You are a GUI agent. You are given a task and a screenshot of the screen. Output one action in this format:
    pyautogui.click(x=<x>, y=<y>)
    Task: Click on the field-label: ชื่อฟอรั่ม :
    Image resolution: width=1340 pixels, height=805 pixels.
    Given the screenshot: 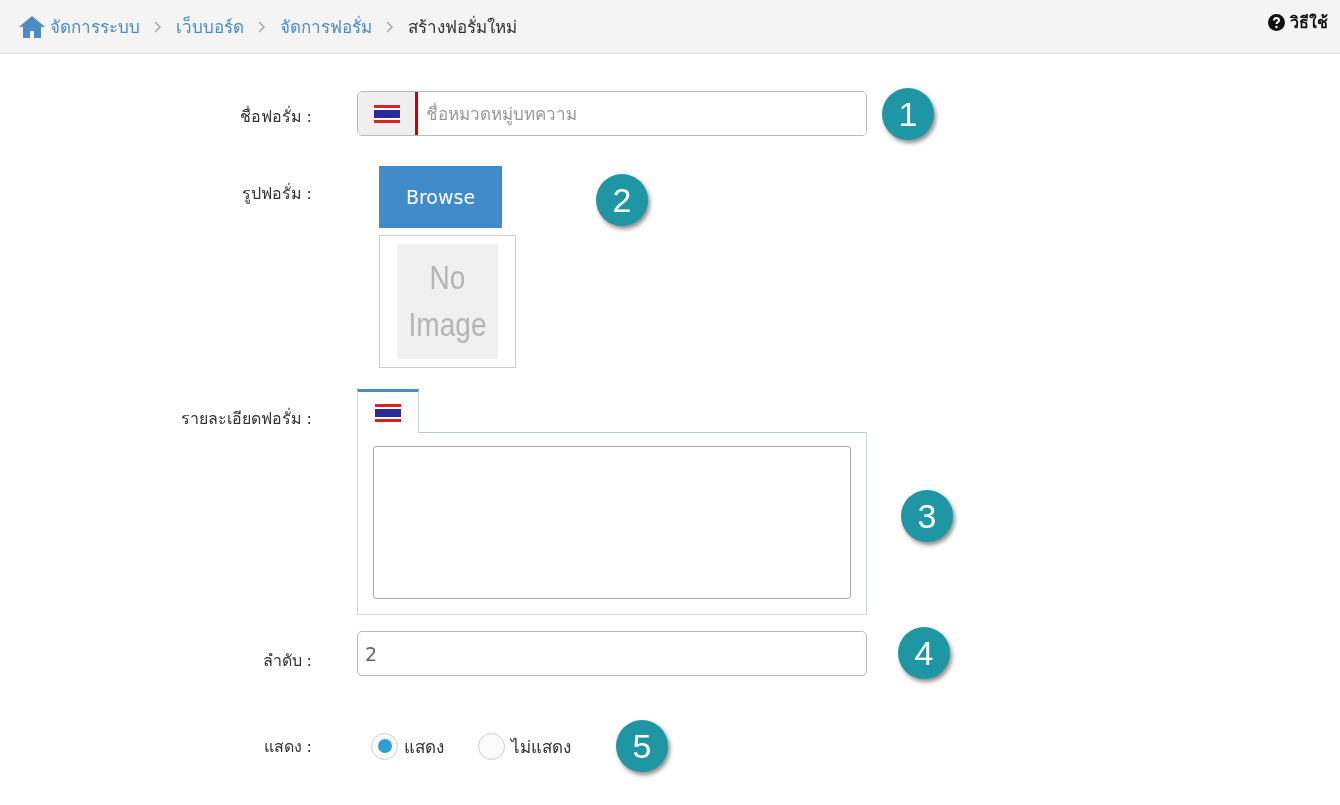 What is the action you would take?
    pyautogui.click(x=275, y=116)
    